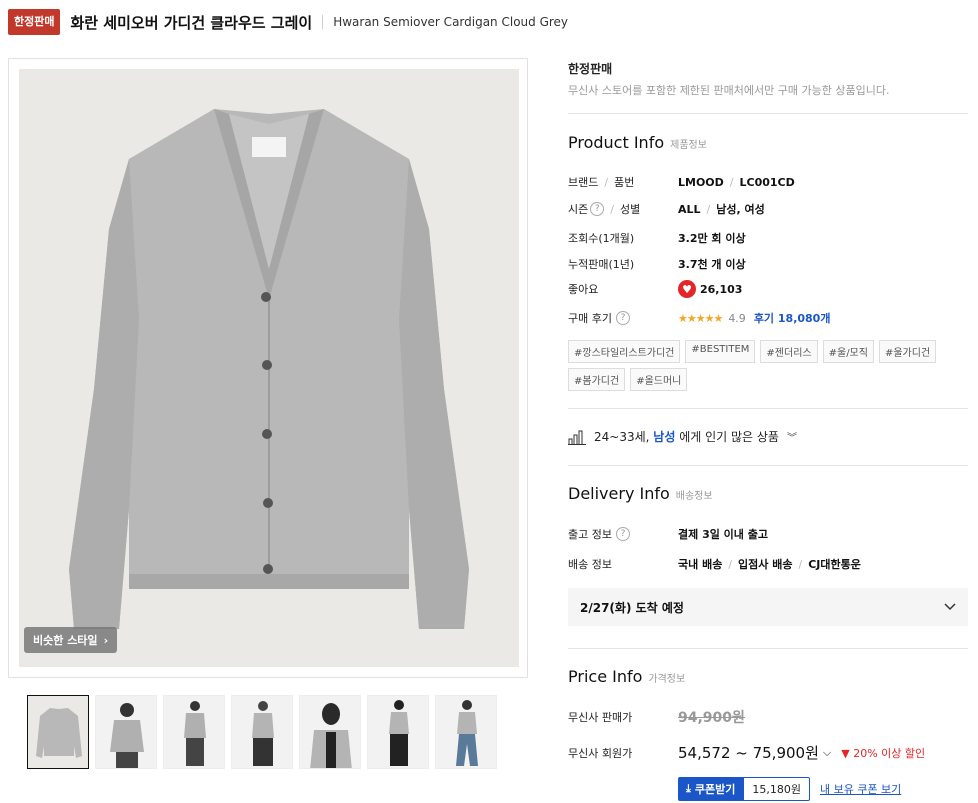 Image resolution: width=978 pixels, height=803 pixels. What do you see at coordinates (590, 69) in the screenshot?
I see `limited-title: 한정판매` at bounding box center [590, 69].